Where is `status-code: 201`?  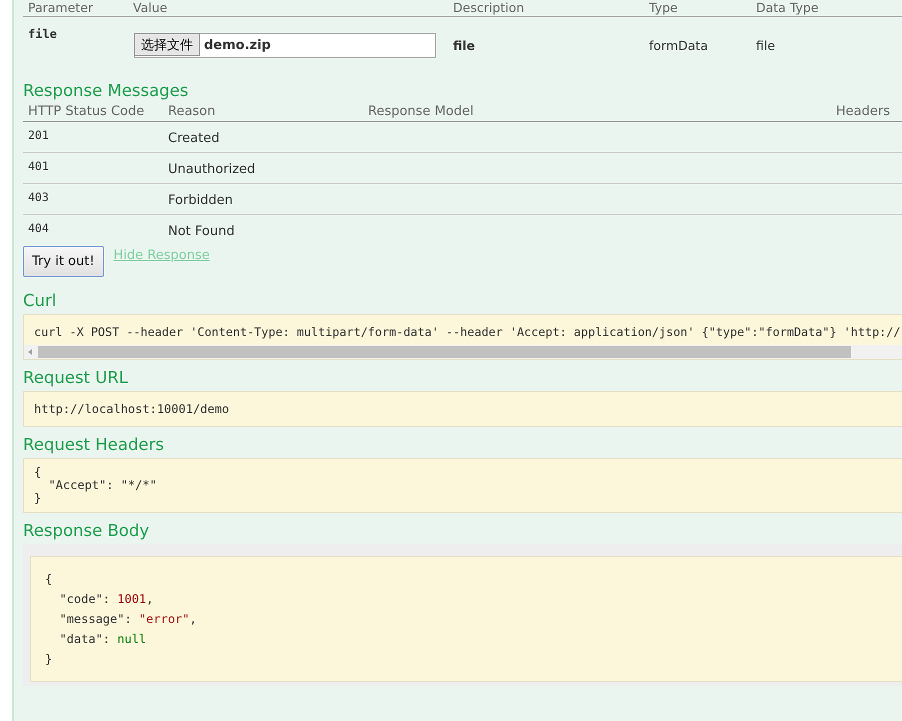
status-code: 201 is located at coordinates (39, 135).